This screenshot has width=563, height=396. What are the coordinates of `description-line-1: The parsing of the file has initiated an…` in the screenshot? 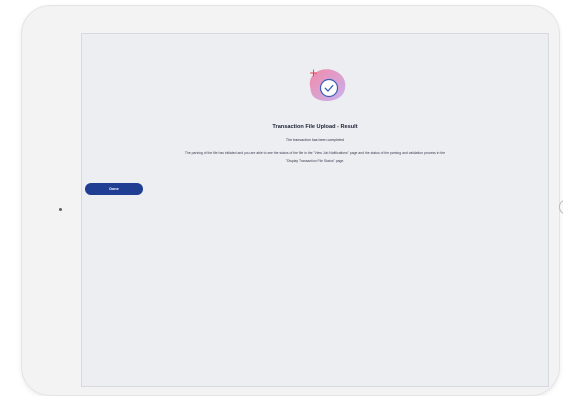 It's located at (315, 153).